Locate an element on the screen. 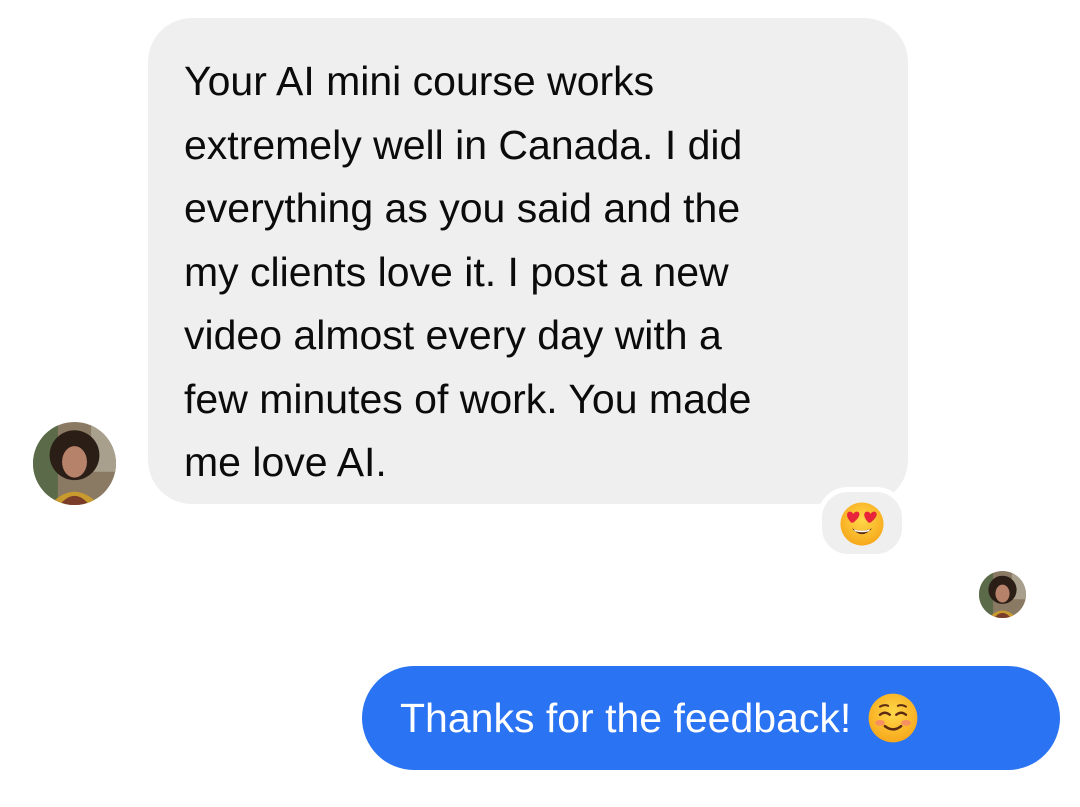  outgoing-message-bubble: Thanks for the feedback! is located at coordinates (711, 718).